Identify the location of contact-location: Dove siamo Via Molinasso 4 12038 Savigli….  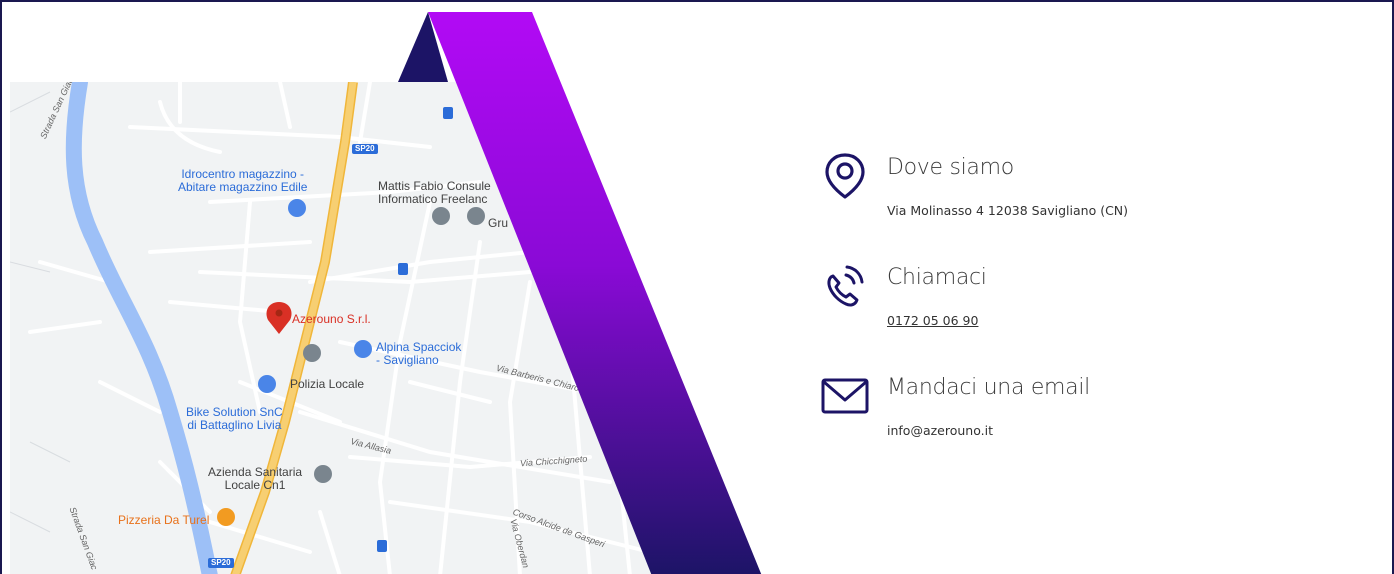
(1077, 202).